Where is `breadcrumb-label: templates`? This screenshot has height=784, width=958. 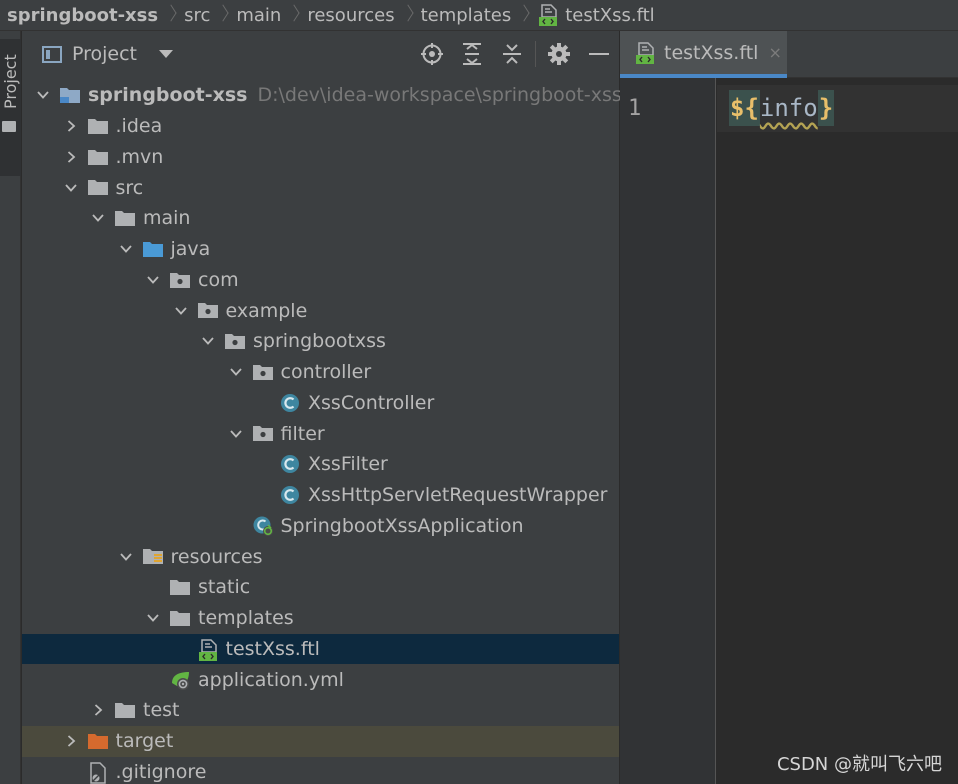 breadcrumb-label: templates is located at coordinates (466, 15).